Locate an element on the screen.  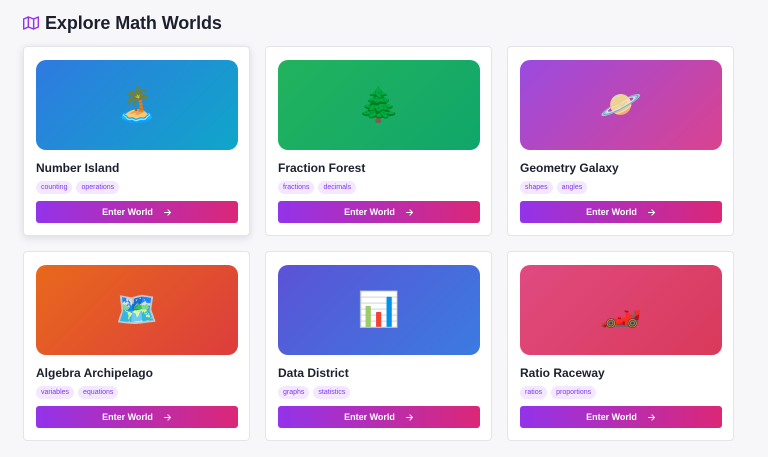
topic-tag: graphs is located at coordinates (294, 392).